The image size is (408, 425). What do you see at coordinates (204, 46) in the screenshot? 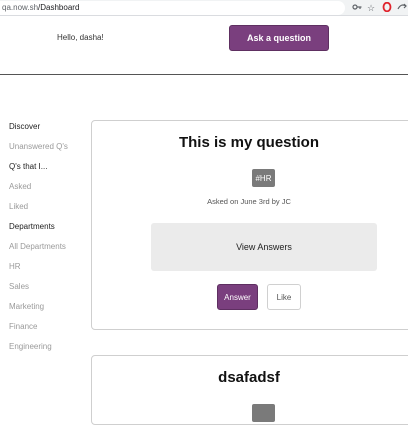
I see `app-header: Hello, dasha! Ask a question` at bounding box center [204, 46].